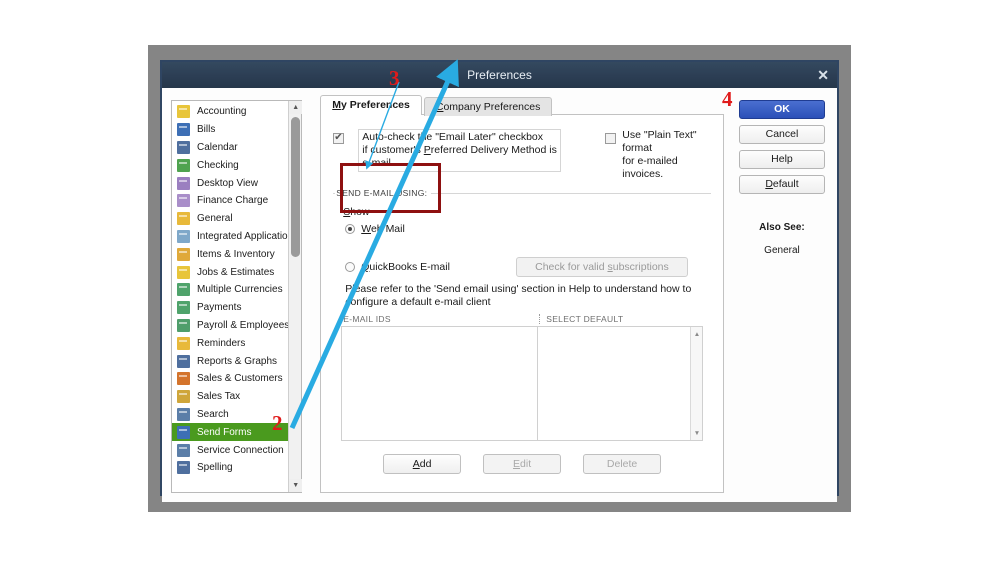 Image resolution: width=999 pixels, height=562 pixels. I want to click on sidebar-item-sales-customers: Sales & Customers, so click(236, 379).